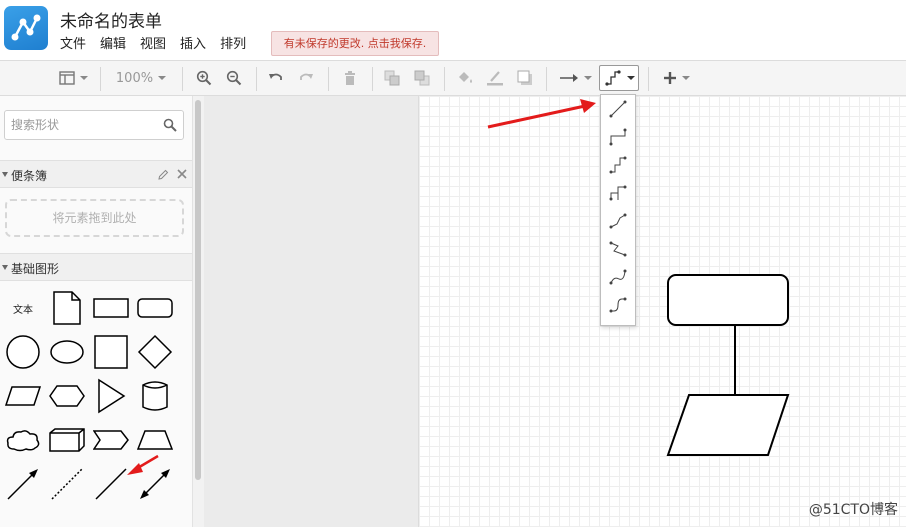 This screenshot has height=527, width=906. I want to click on menu-insert: 插入, so click(193, 45).